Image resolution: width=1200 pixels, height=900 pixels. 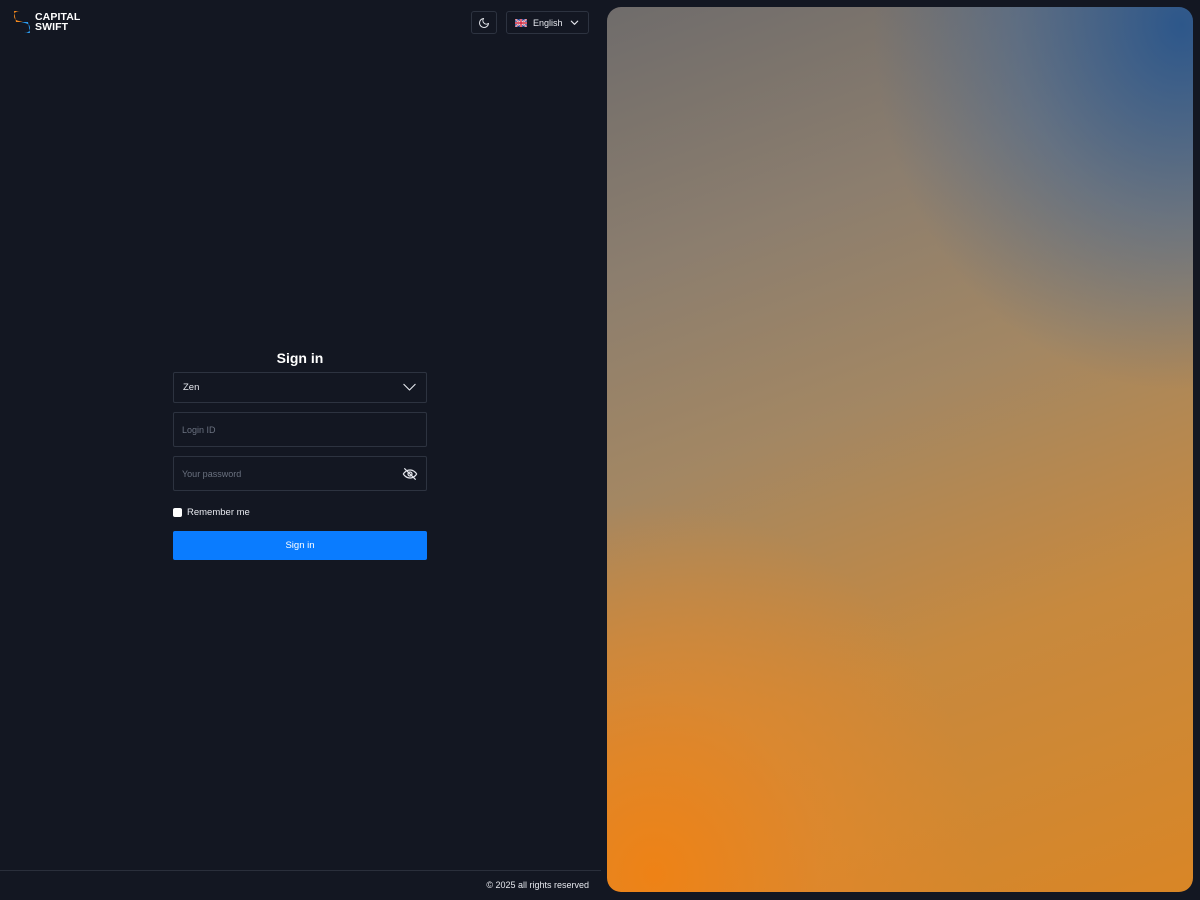 What do you see at coordinates (191, 387) in the screenshot?
I see `server-select-value: Zen` at bounding box center [191, 387].